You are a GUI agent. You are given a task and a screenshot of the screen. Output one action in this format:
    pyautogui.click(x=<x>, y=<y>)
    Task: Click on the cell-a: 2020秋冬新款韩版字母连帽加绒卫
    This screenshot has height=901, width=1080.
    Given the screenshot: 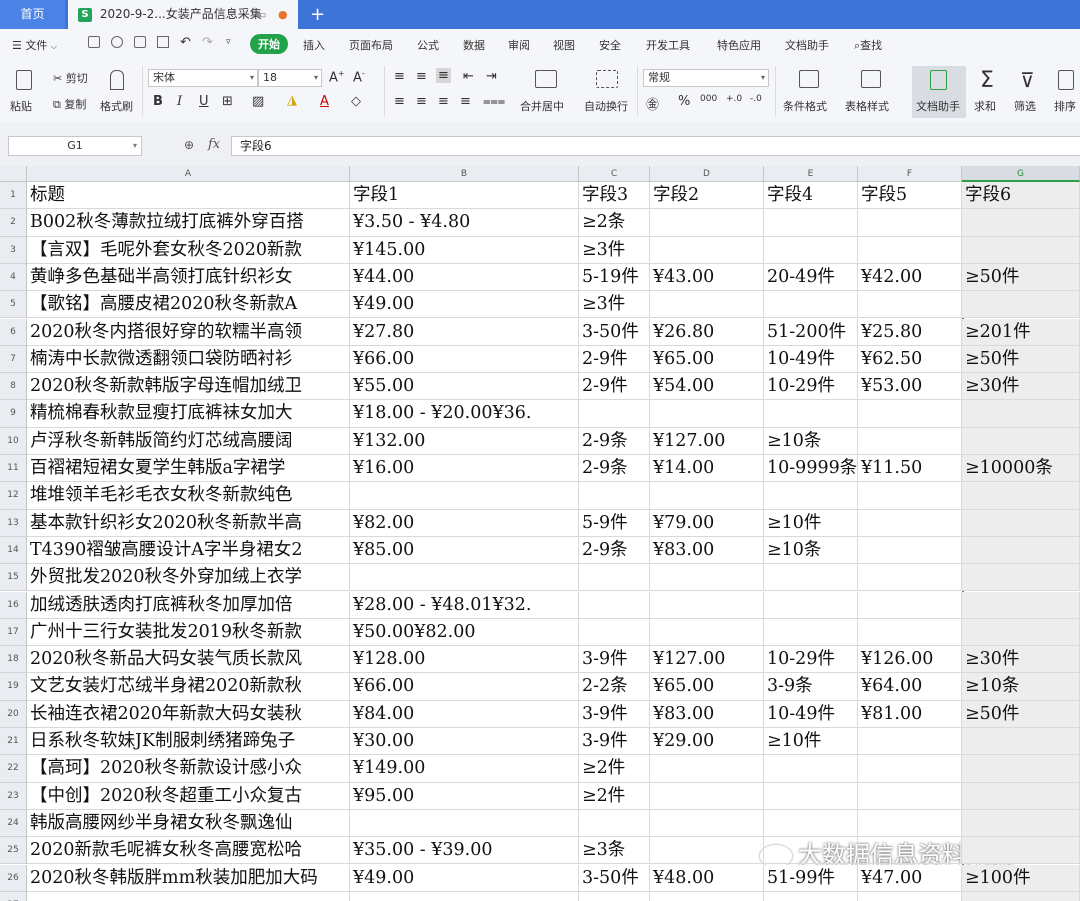 What is the action you would take?
    pyautogui.click(x=188, y=387)
    